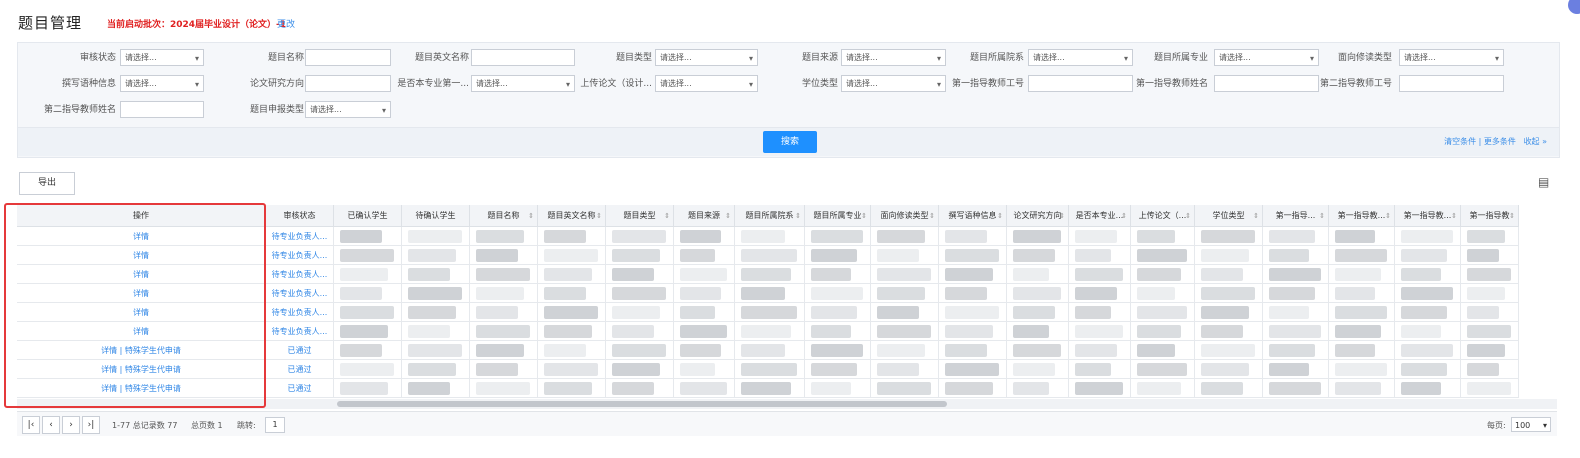 Image resolution: width=1580 pixels, height=458 pixels. I want to click on export-button: 导出, so click(47, 183).